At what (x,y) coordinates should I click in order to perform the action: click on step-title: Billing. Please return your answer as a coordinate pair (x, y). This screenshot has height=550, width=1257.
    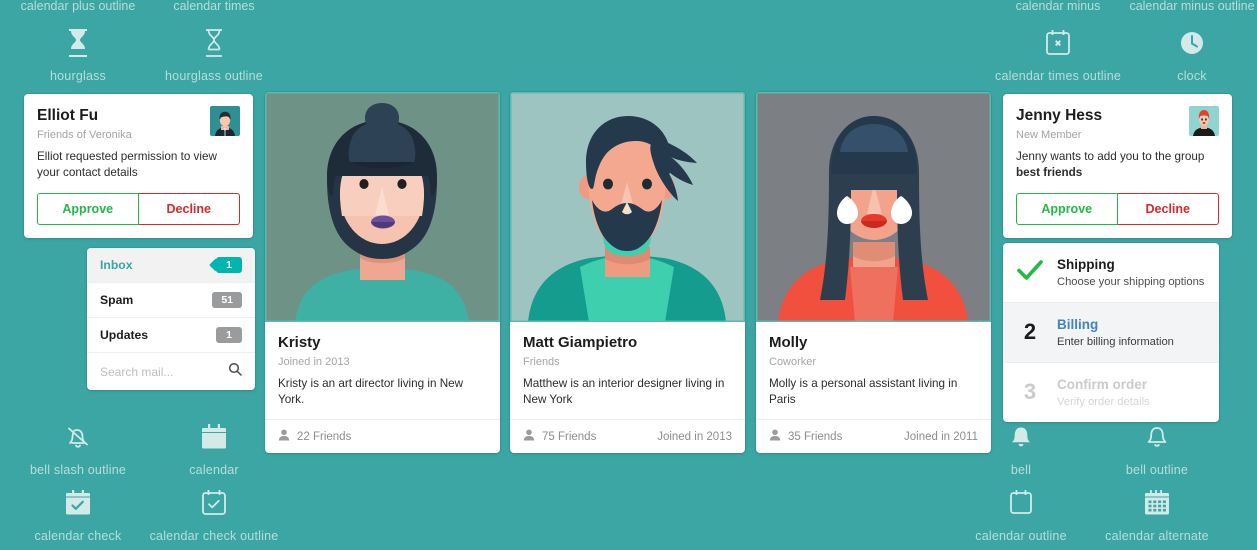
    Looking at the image, I should click on (1078, 324).